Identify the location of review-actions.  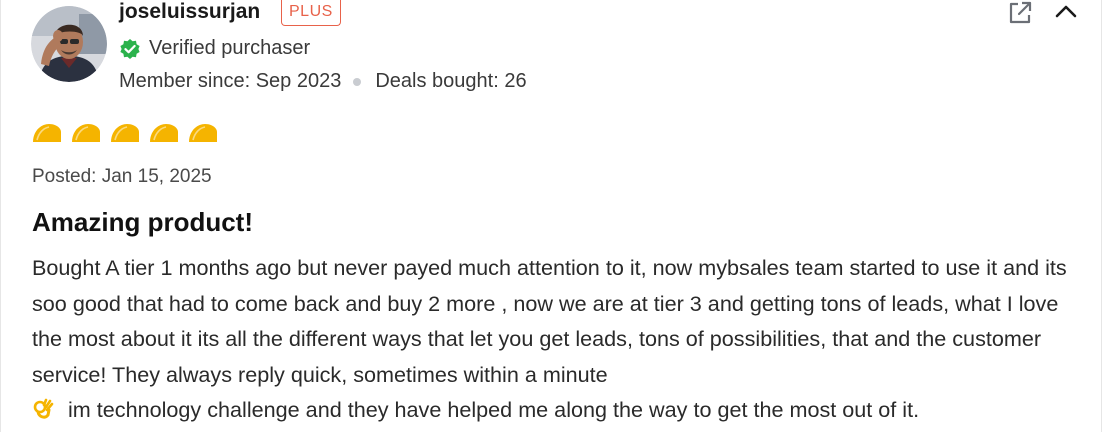
(1043, 13).